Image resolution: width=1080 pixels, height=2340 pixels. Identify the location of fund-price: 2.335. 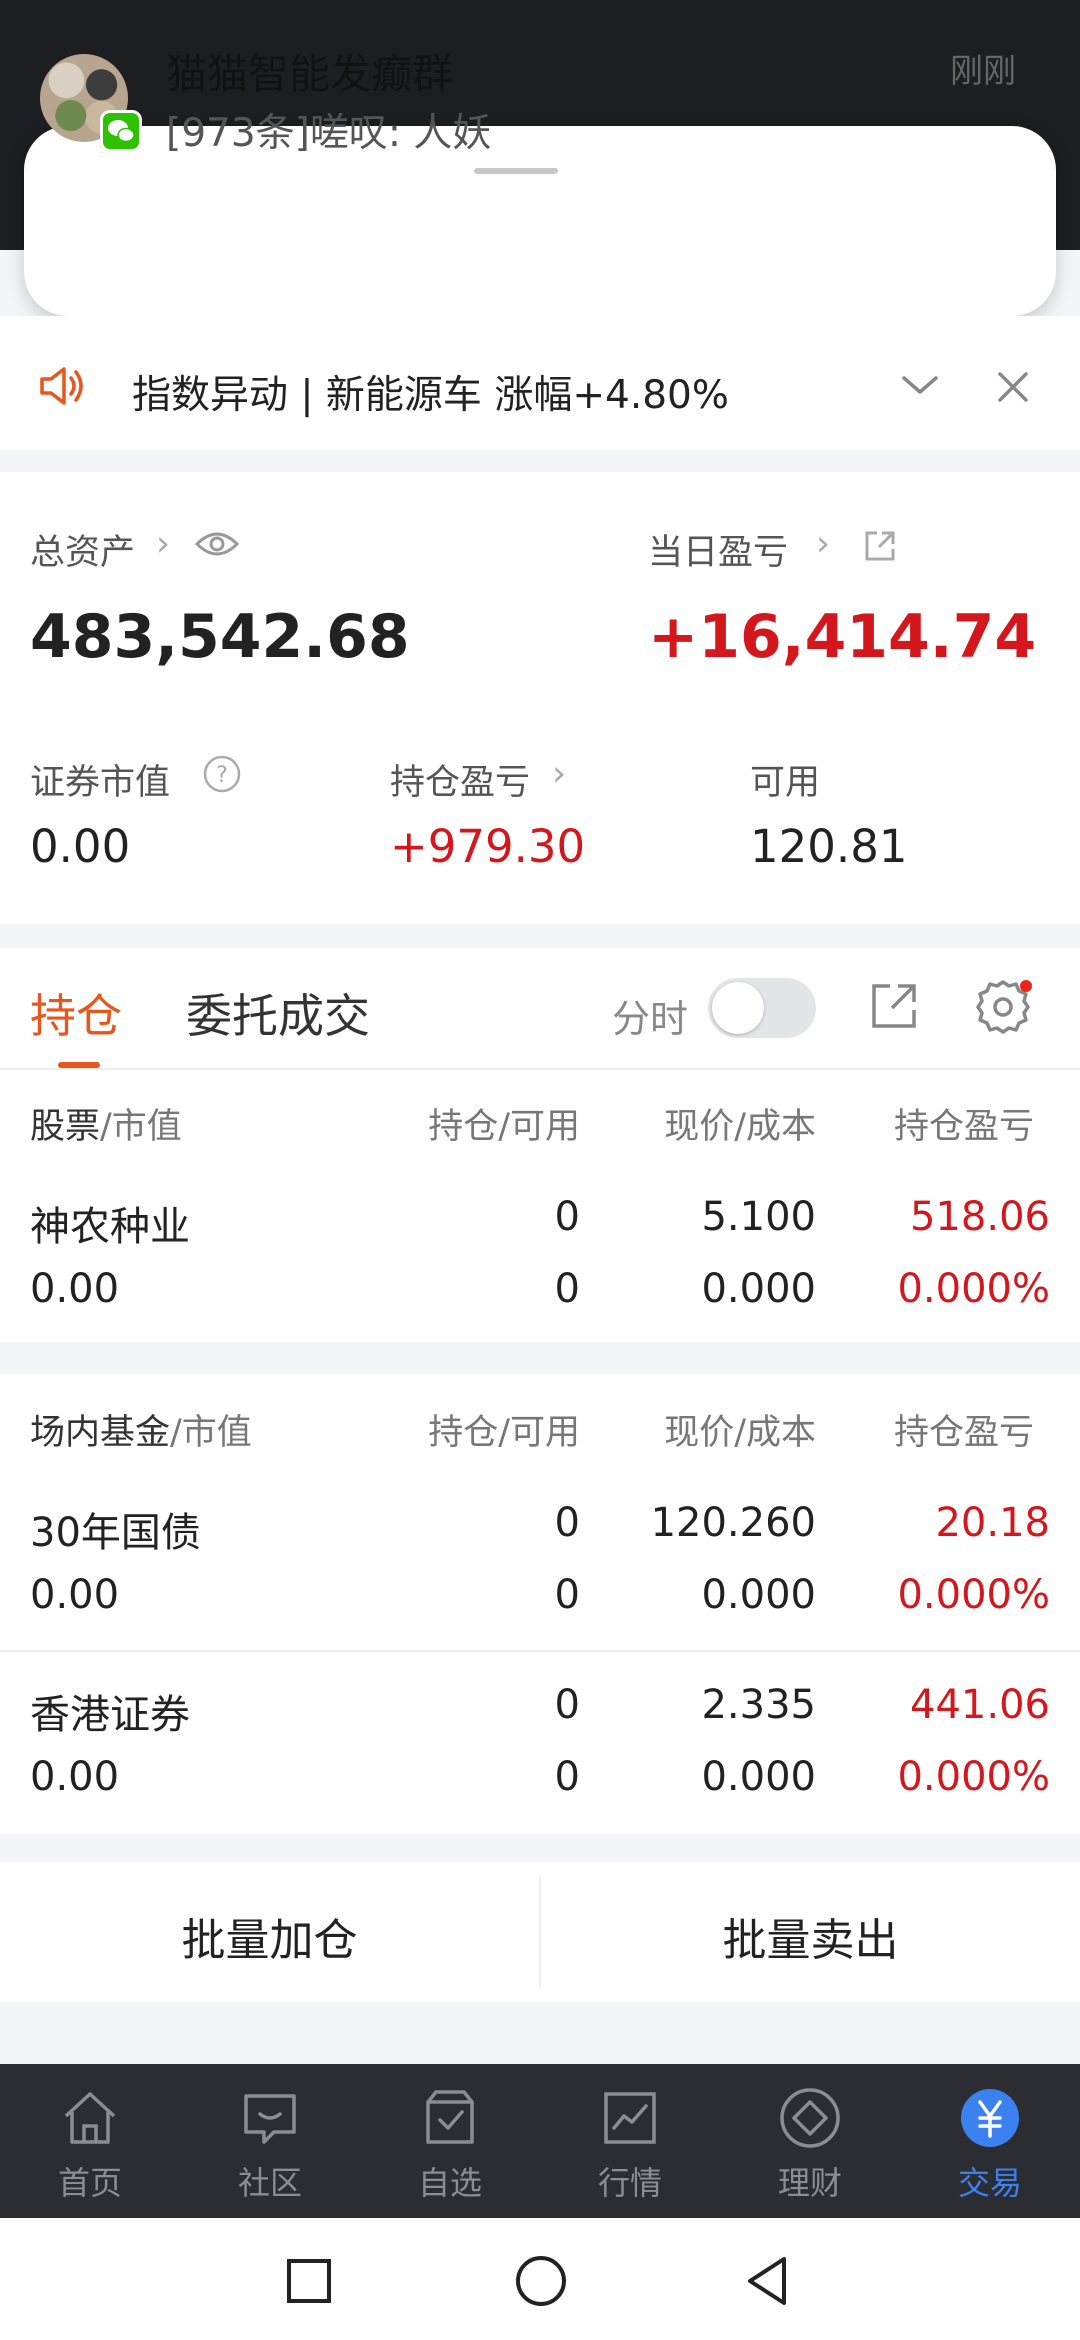
(758, 1705).